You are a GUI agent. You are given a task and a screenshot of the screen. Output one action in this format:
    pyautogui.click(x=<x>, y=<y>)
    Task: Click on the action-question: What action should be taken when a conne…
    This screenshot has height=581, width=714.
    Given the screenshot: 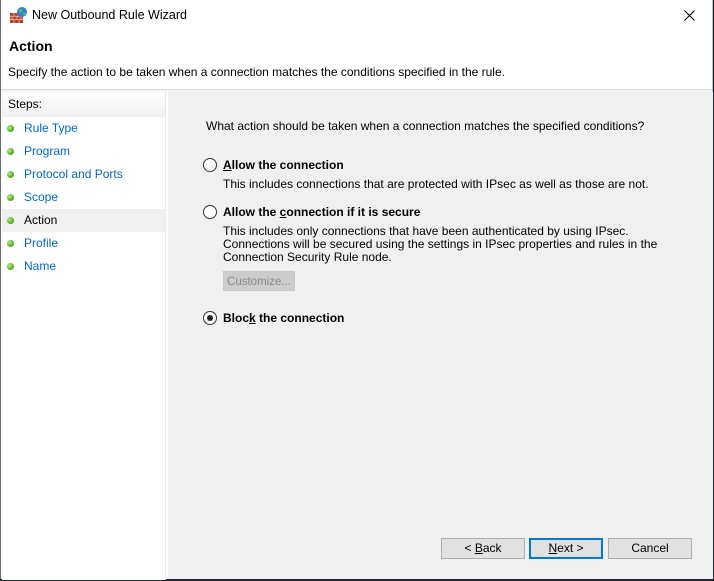 What is the action you would take?
    pyautogui.click(x=425, y=126)
    